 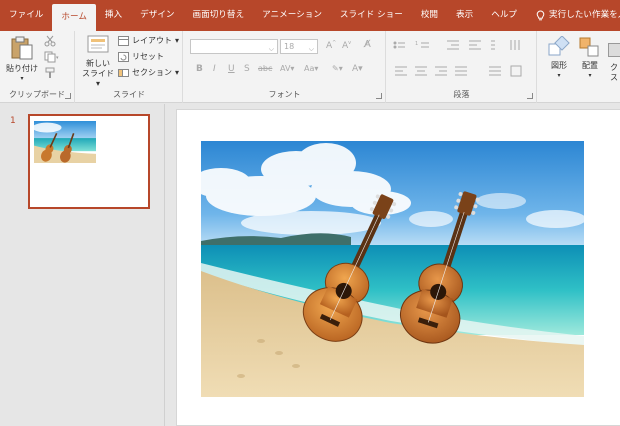 I want to click on clear-format-button: A̸, so click(x=367, y=44).